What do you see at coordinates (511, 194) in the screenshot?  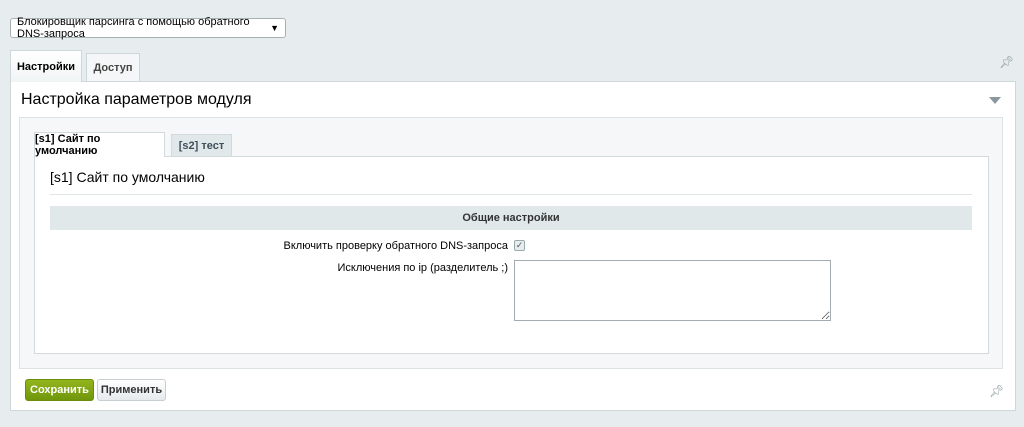 I see `divider` at bounding box center [511, 194].